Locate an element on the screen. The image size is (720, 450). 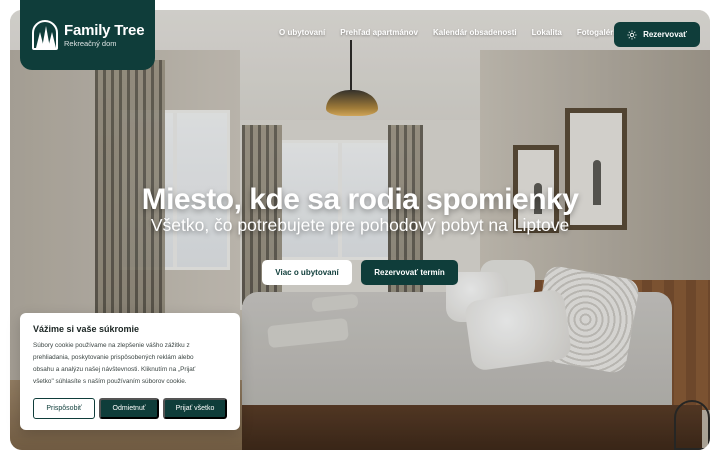
site-logo: Family Tree Rekreačný dom is located at coordinates (87, 35).